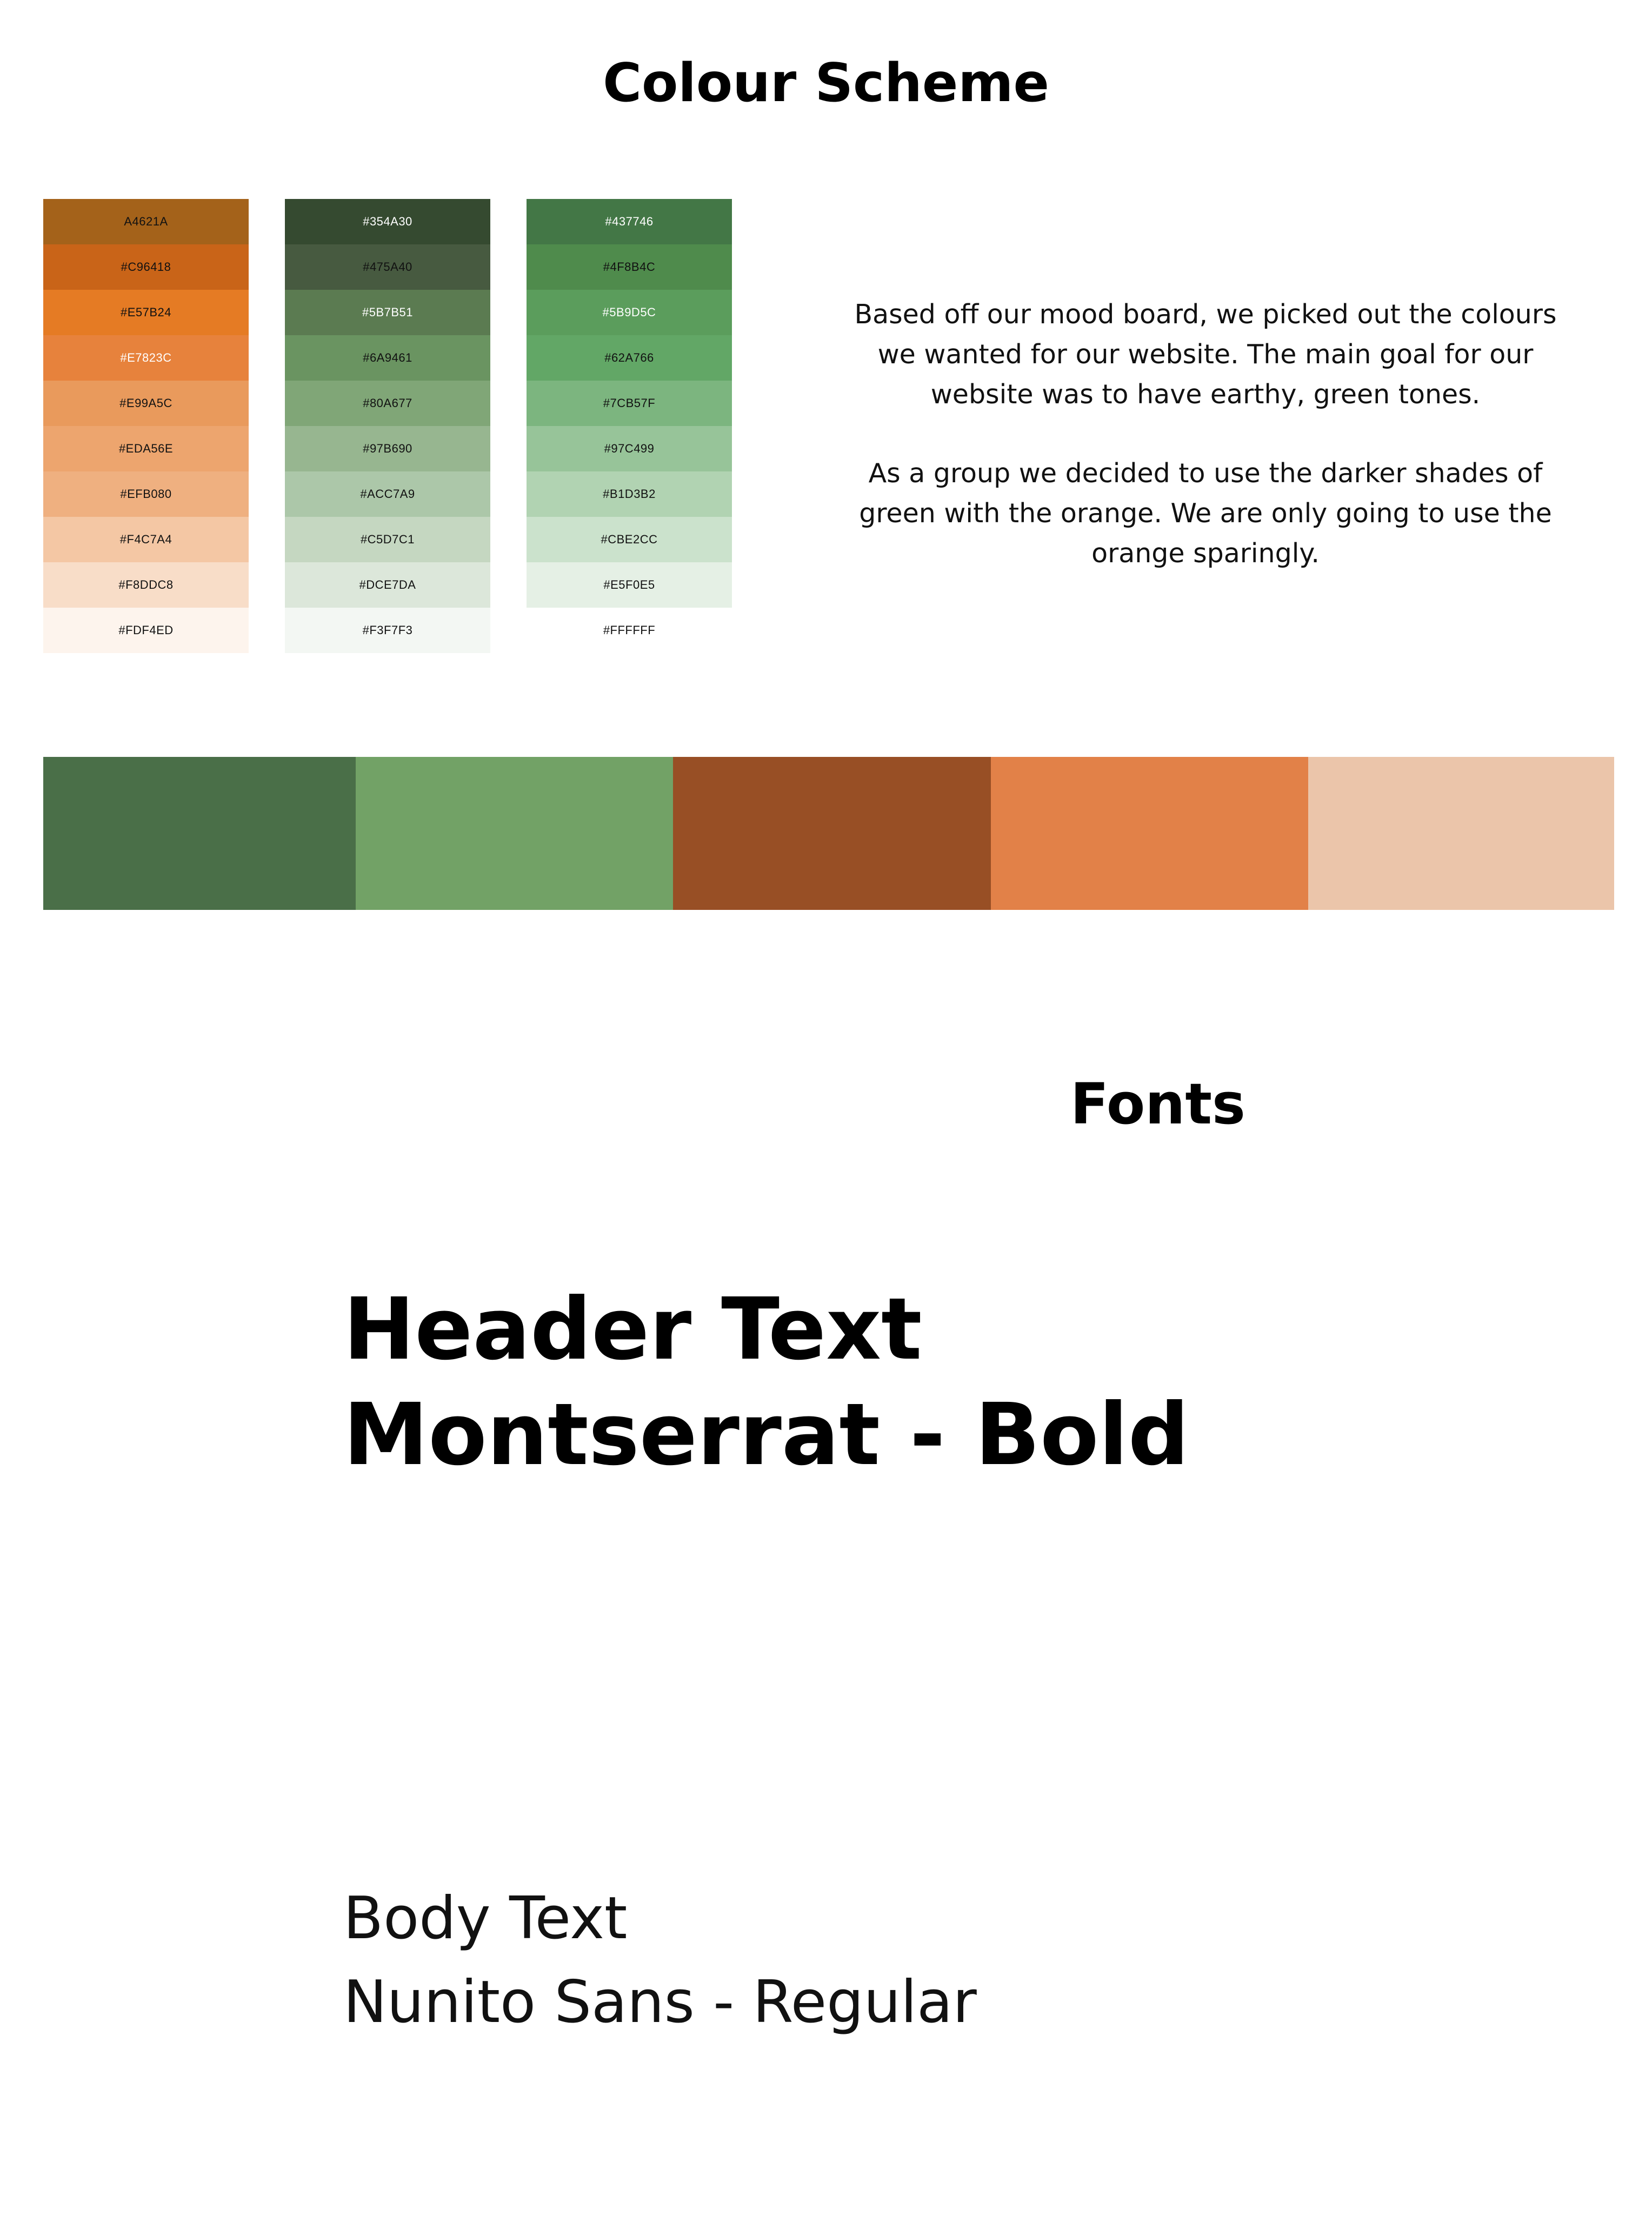  What do you see at coordinates (146, 267) in the screenshot?
I see `colour-swatch: #C96418` at bounding box center [146, 267].